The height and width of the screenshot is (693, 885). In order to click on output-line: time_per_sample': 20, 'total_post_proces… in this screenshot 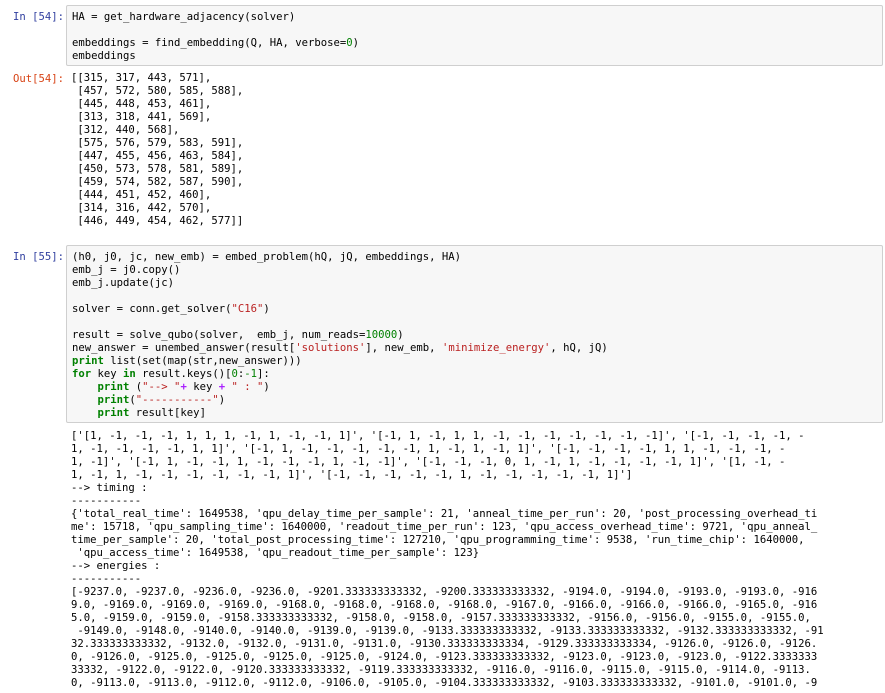, I will do `click(438, 540)`.